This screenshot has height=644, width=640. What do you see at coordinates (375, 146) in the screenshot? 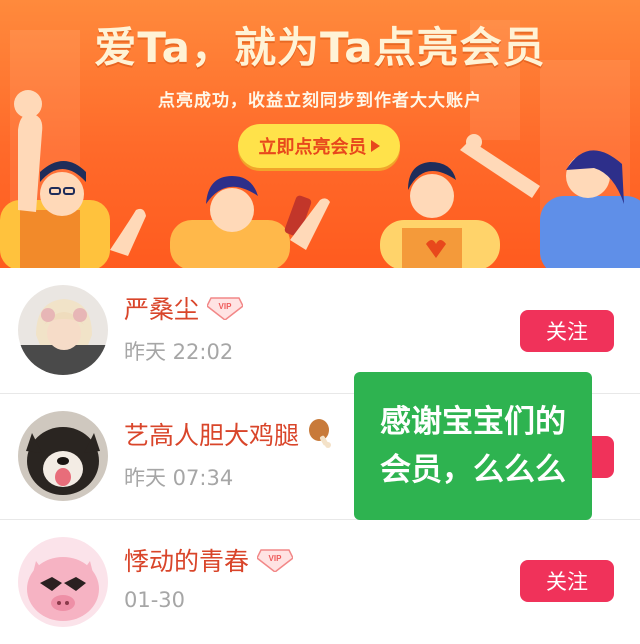
I see `play-arrow-icon` at bounding box center [375, 146].